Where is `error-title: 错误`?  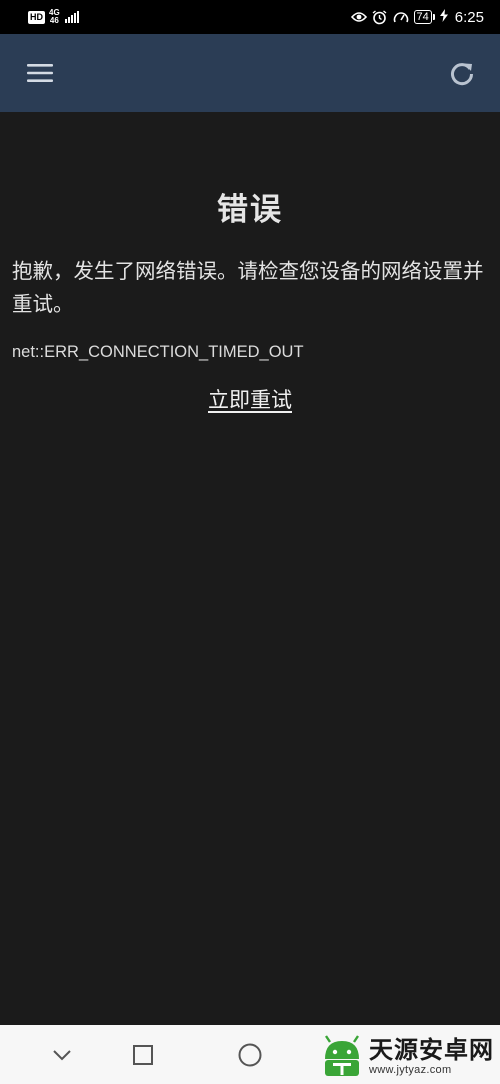 error-title: 错误 is located at coordinates (250, 210).